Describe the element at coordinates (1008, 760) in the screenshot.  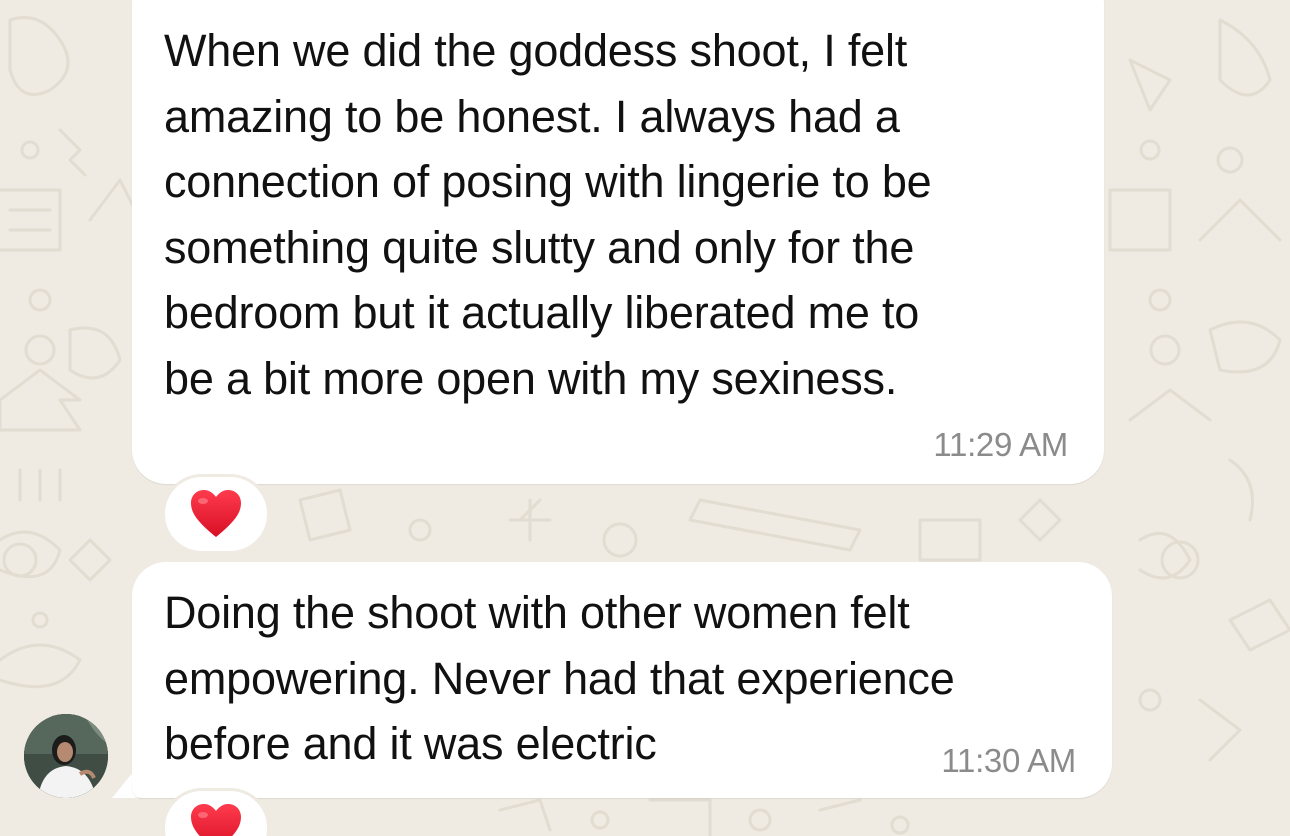
I see `message-timestamp: 11:30 AM` at that location.